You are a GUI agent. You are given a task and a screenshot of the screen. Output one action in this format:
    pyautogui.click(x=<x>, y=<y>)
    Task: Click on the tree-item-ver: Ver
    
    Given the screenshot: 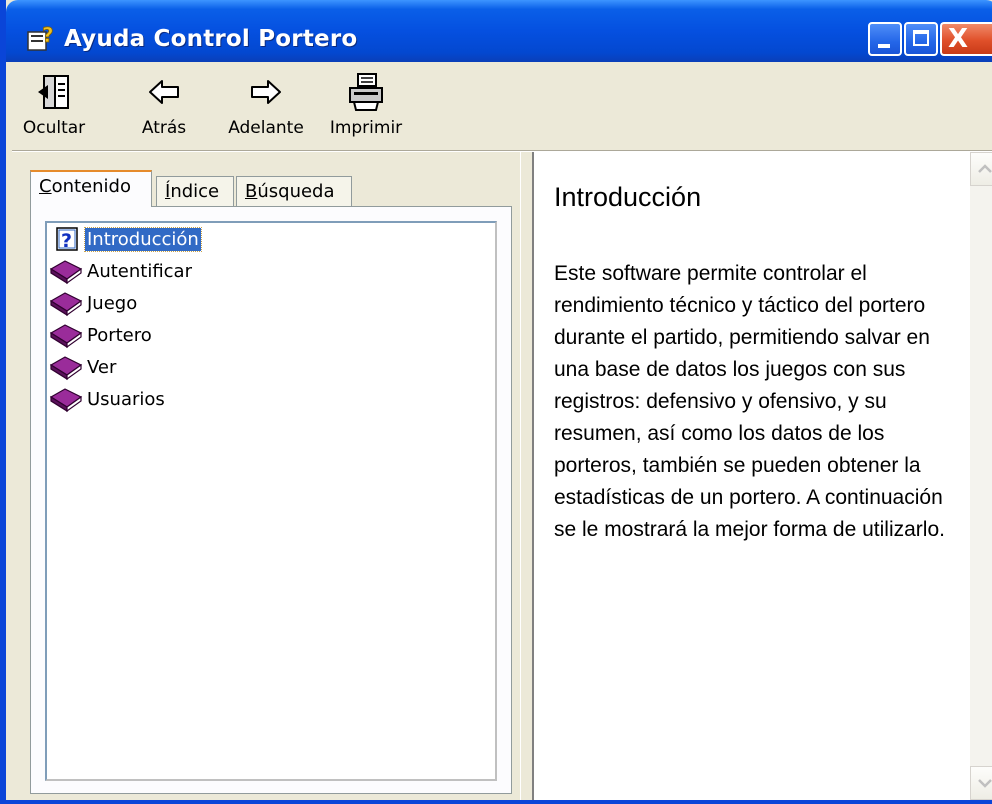 What is the action you would take?
    pyautogui.click(x=83, y=367)
    